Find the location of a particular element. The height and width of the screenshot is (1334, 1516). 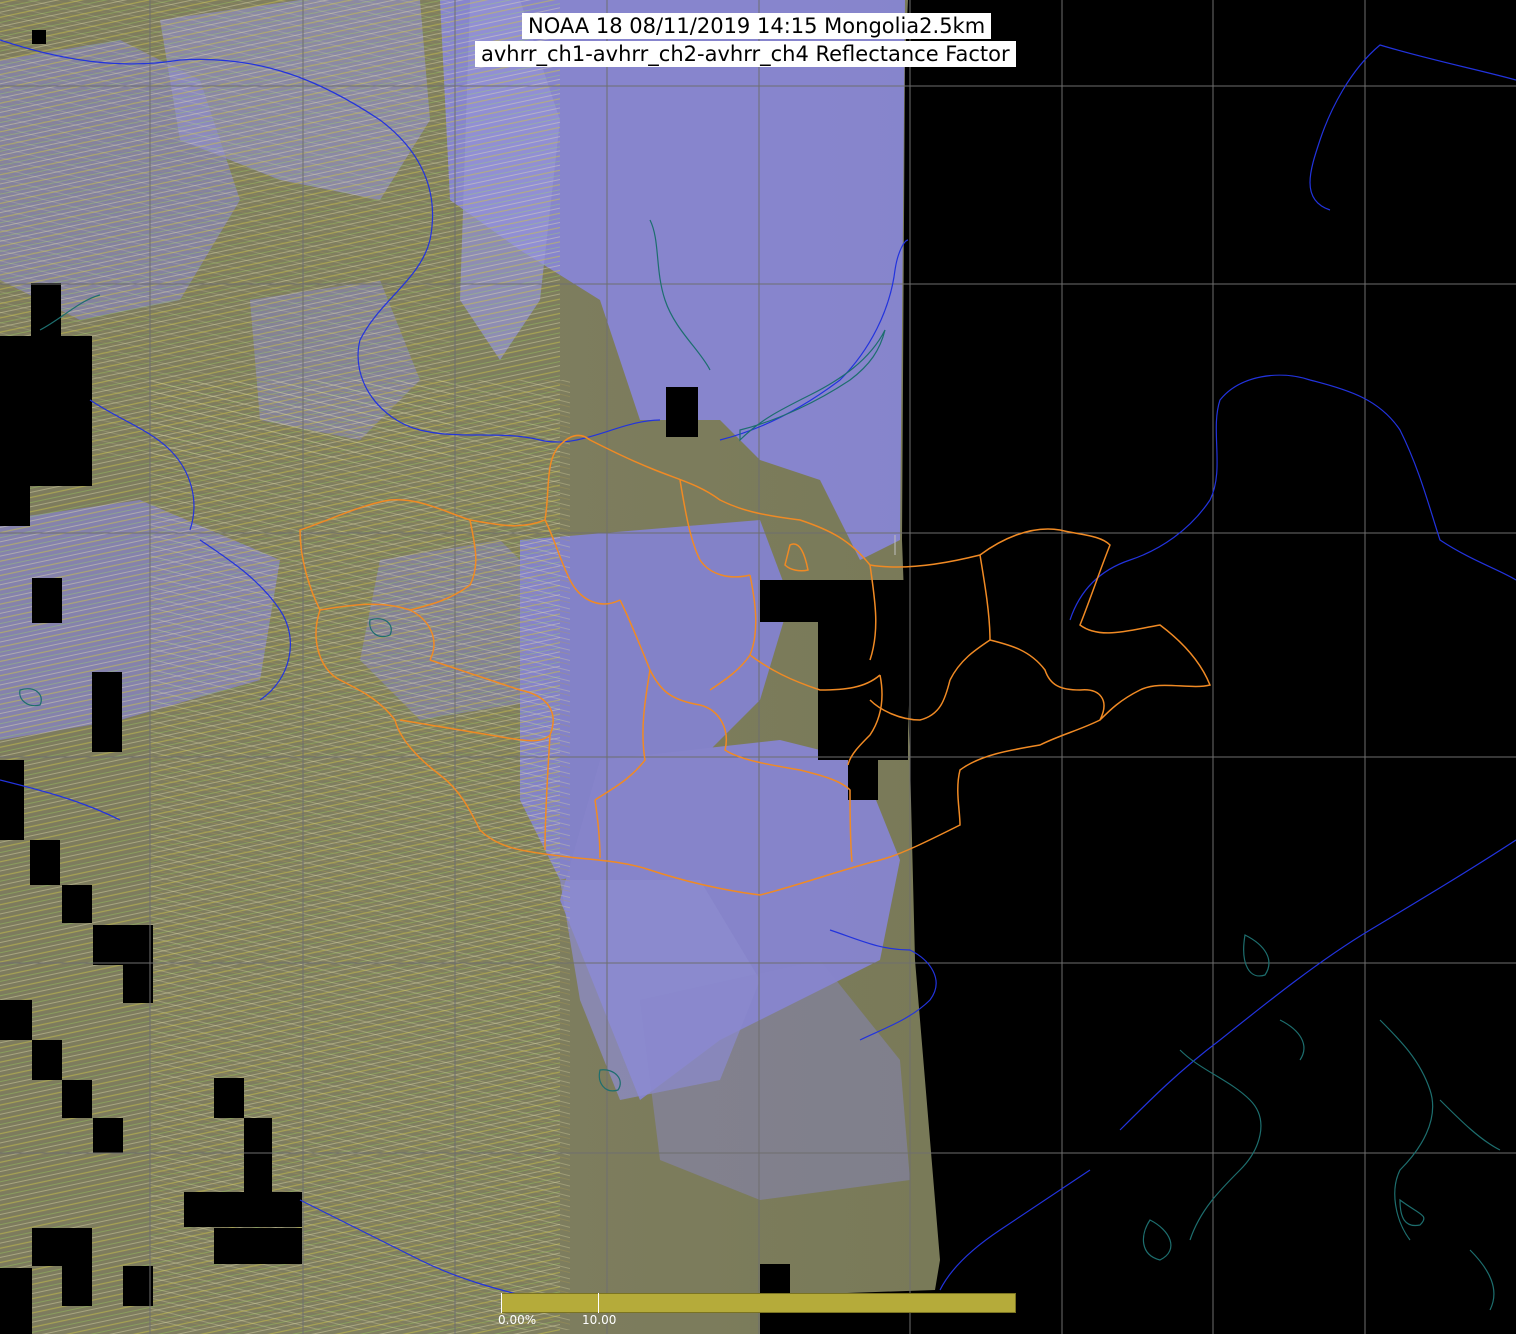

legend-tick-mid is located at coordinates (598, 1303).